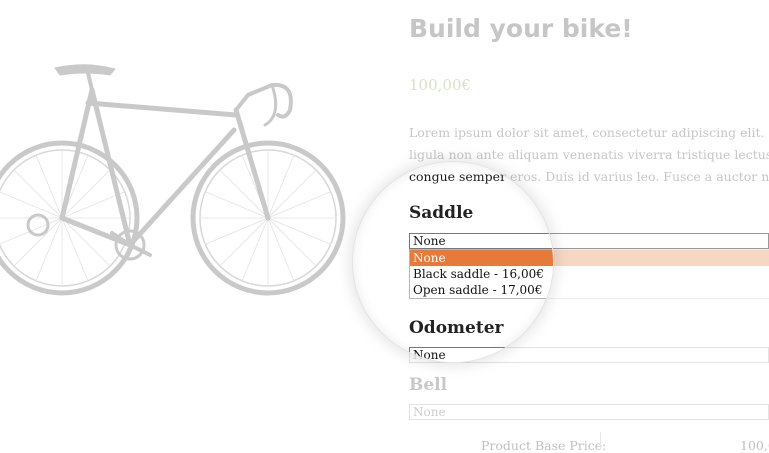 The height and width of the screenshot is (453, 769). I want to click on saddle-label: Saddle, so click(441, 213).